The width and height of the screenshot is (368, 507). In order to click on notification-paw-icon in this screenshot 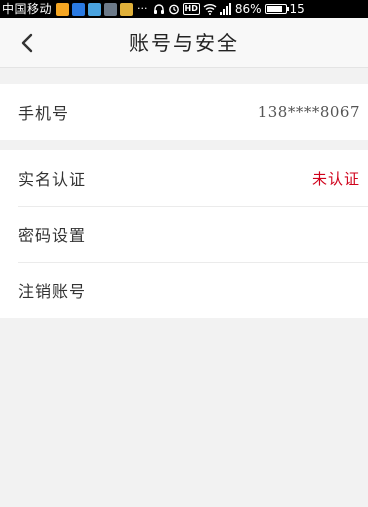, I will do `click(79, 9)`.